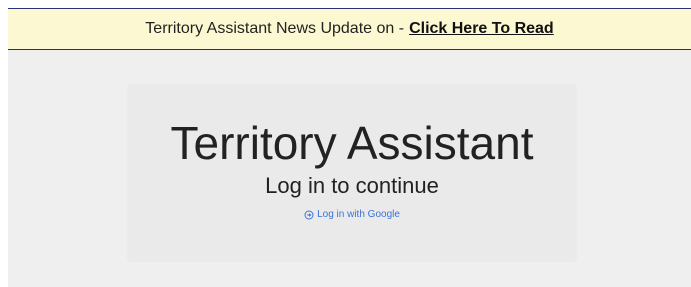 The height and width of the screenshot is (287, 691). Describe the element at coordinates (352, 143) in the screenshot. I see `app-title: Territory Assistant` at that location.